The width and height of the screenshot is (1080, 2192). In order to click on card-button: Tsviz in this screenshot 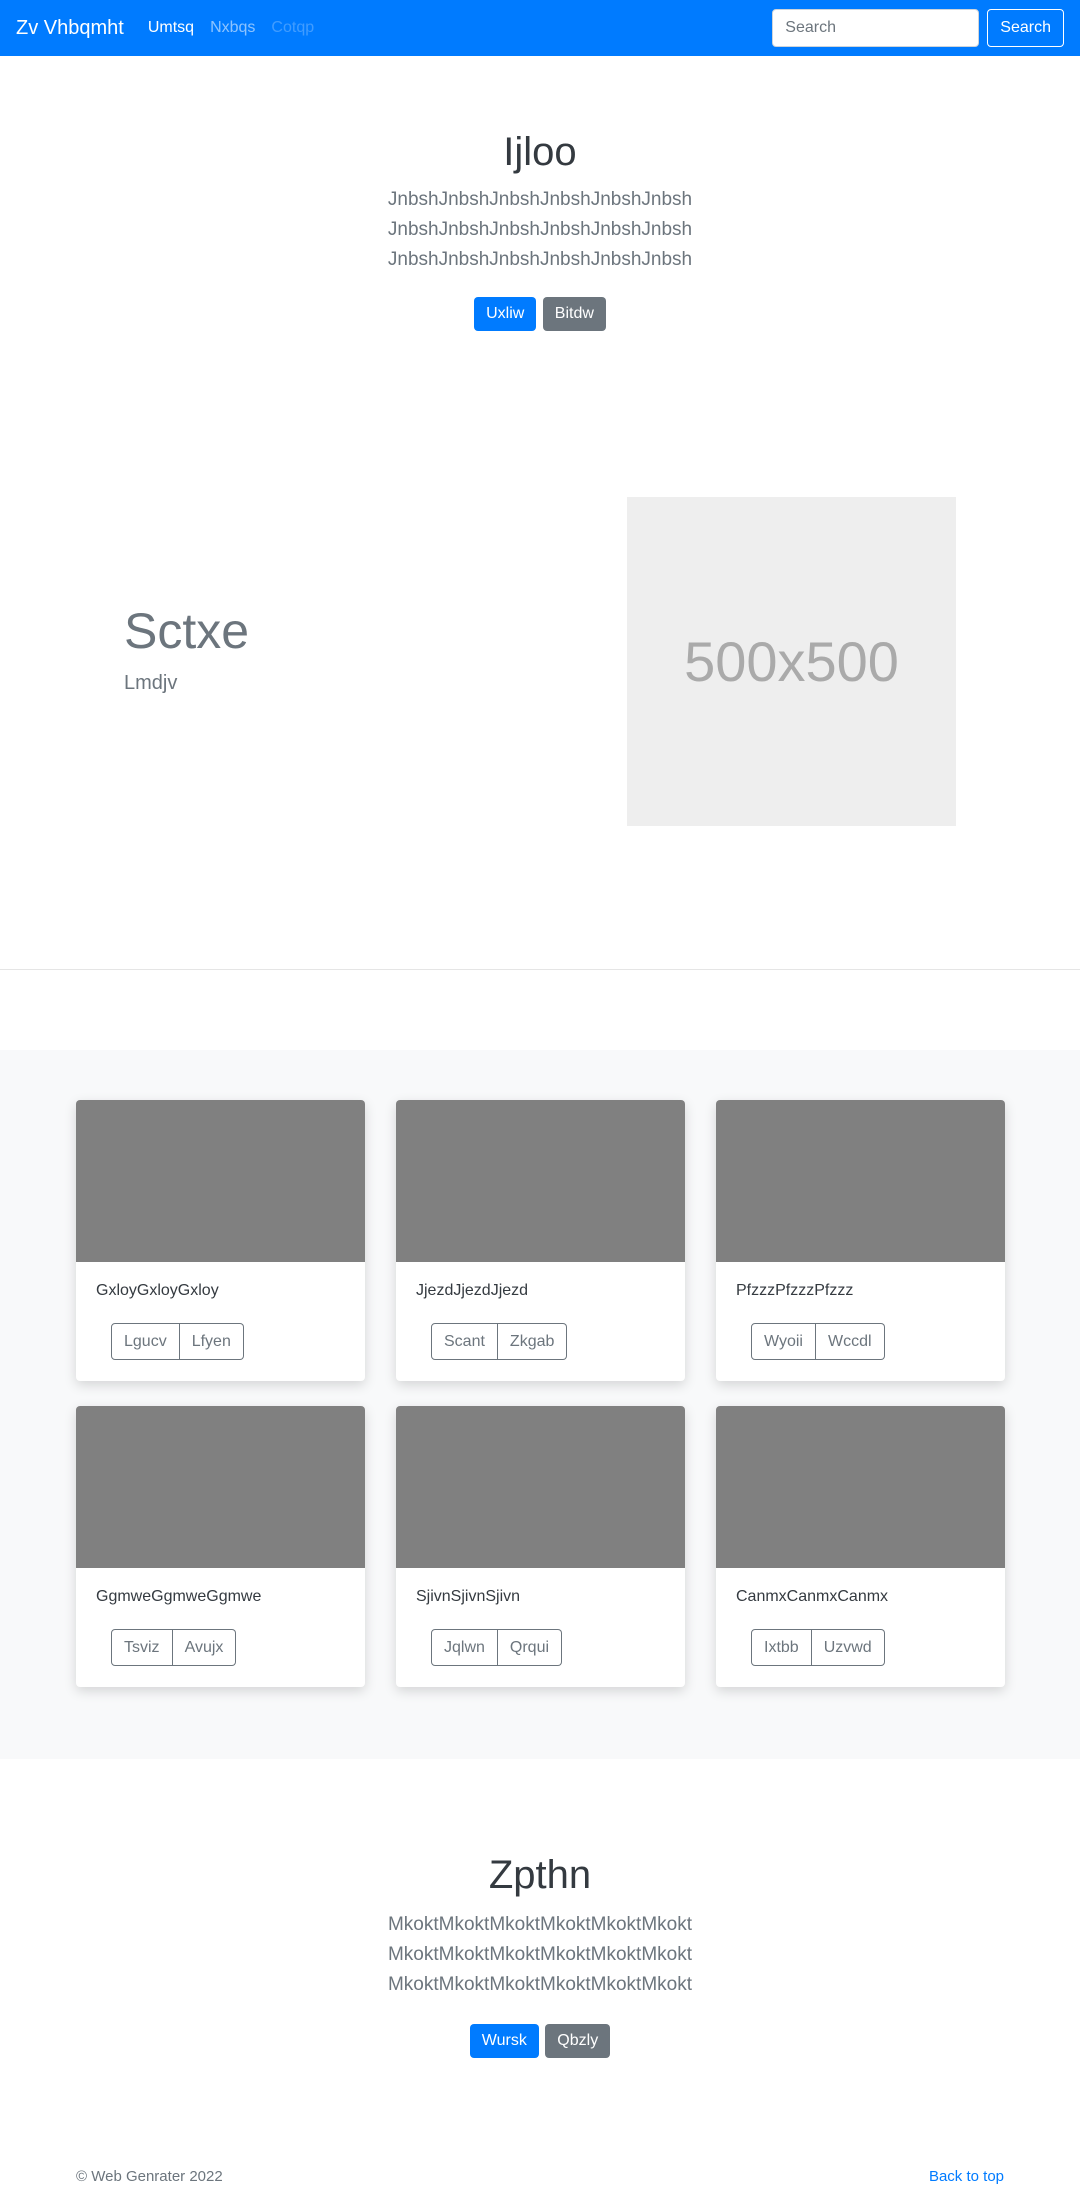, I will do `click(142, 1647)`.